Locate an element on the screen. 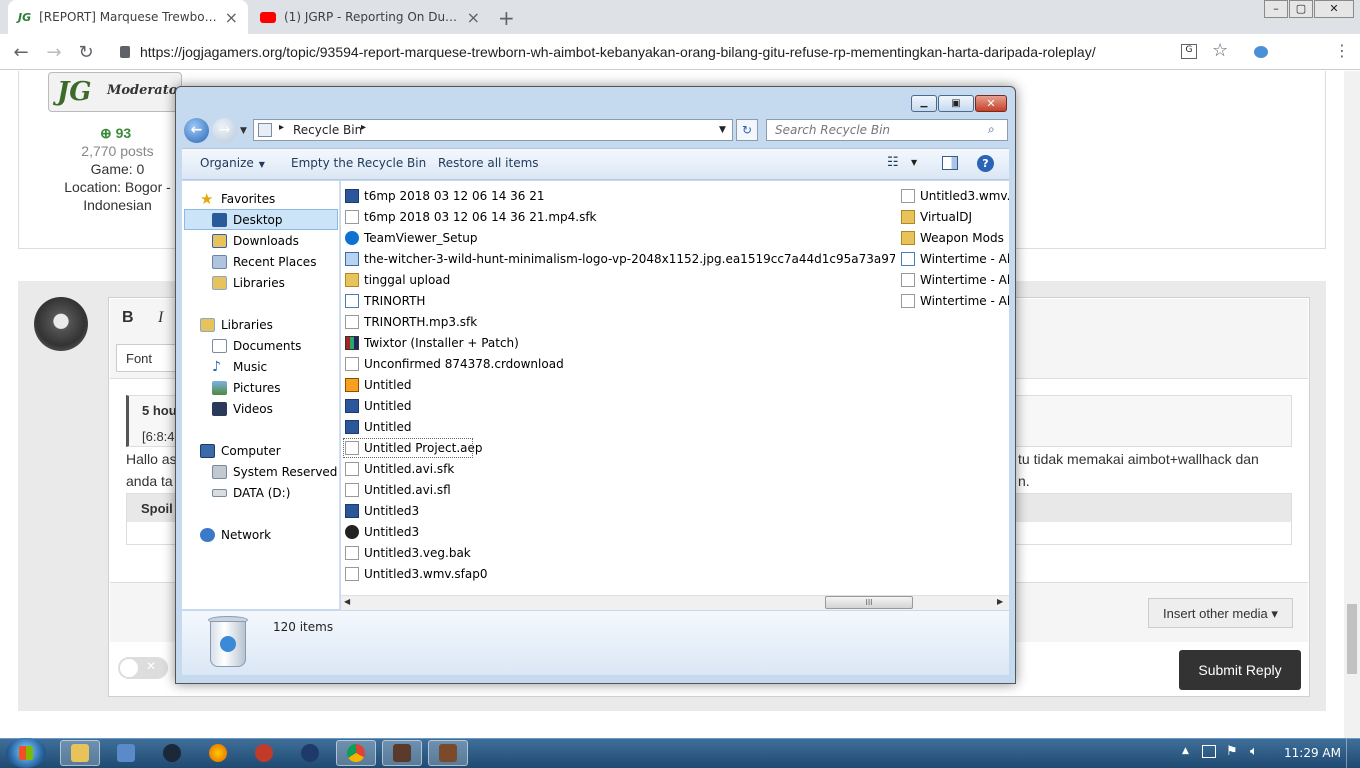  taskbar-media-button is located at coordinates (310, 753).